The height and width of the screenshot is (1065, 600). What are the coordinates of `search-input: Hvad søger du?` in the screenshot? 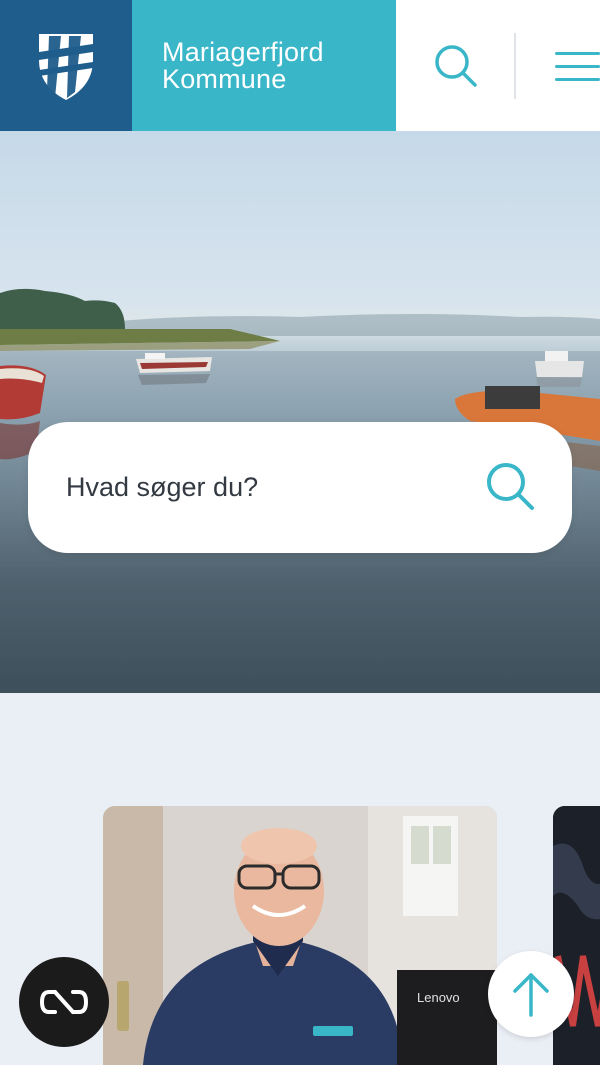 It's located at (162, 487).